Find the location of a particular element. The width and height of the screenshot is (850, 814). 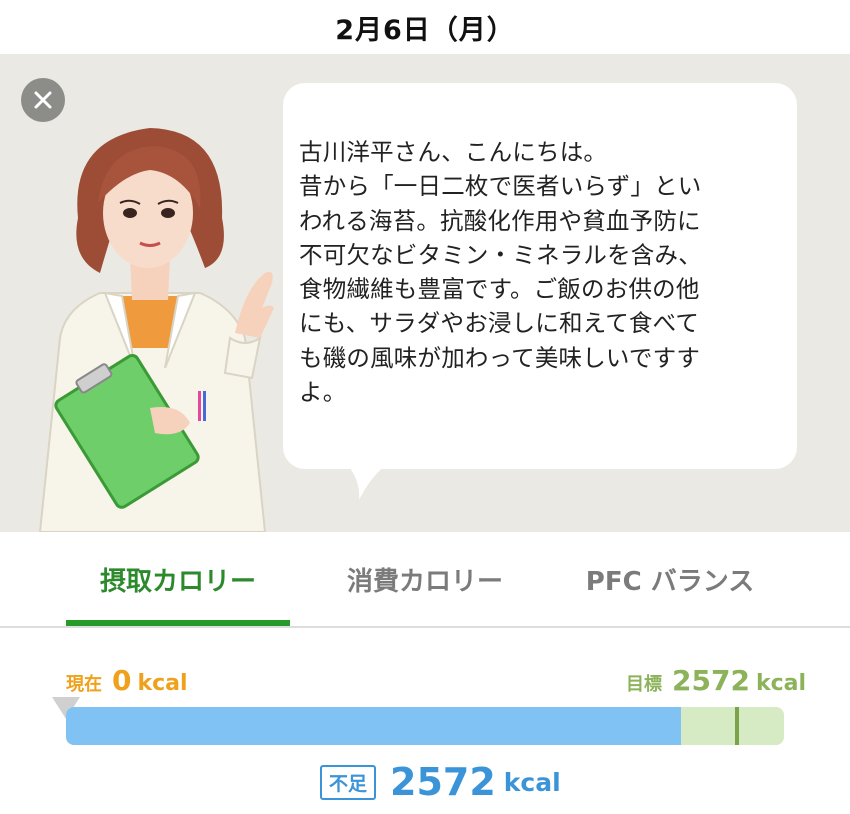

current-value: 0 is located at coordinates (122, 680).